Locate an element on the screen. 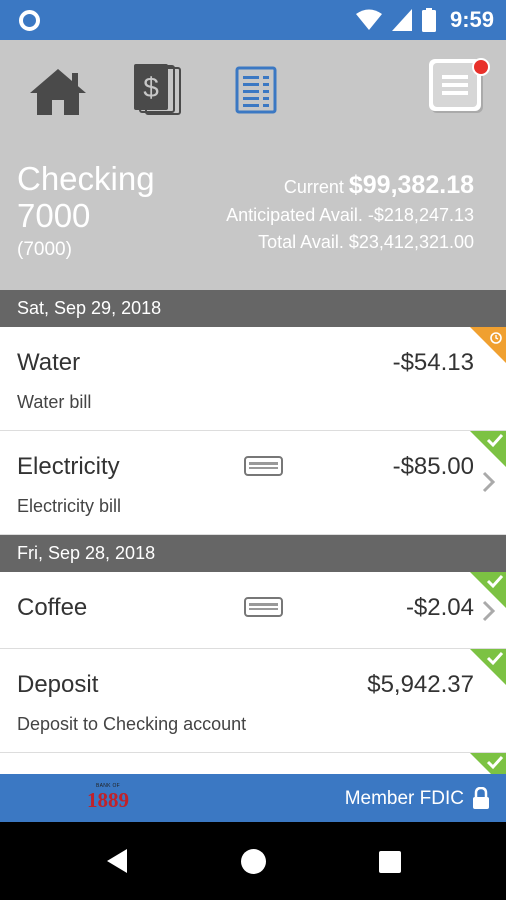  recents-icon is located at coordinates (390, 862).